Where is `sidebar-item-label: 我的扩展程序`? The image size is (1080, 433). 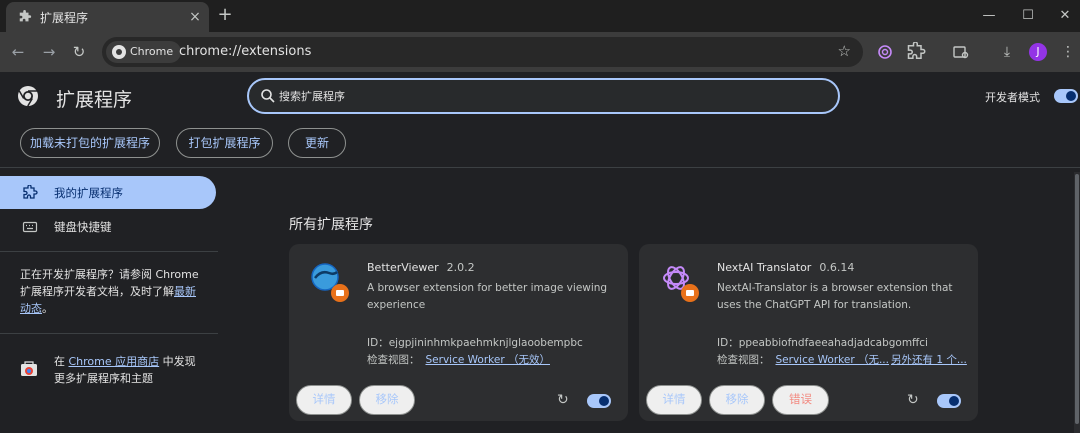
sidebar-item-label: 我的扩展程序 is located at coordinates (88, 193).